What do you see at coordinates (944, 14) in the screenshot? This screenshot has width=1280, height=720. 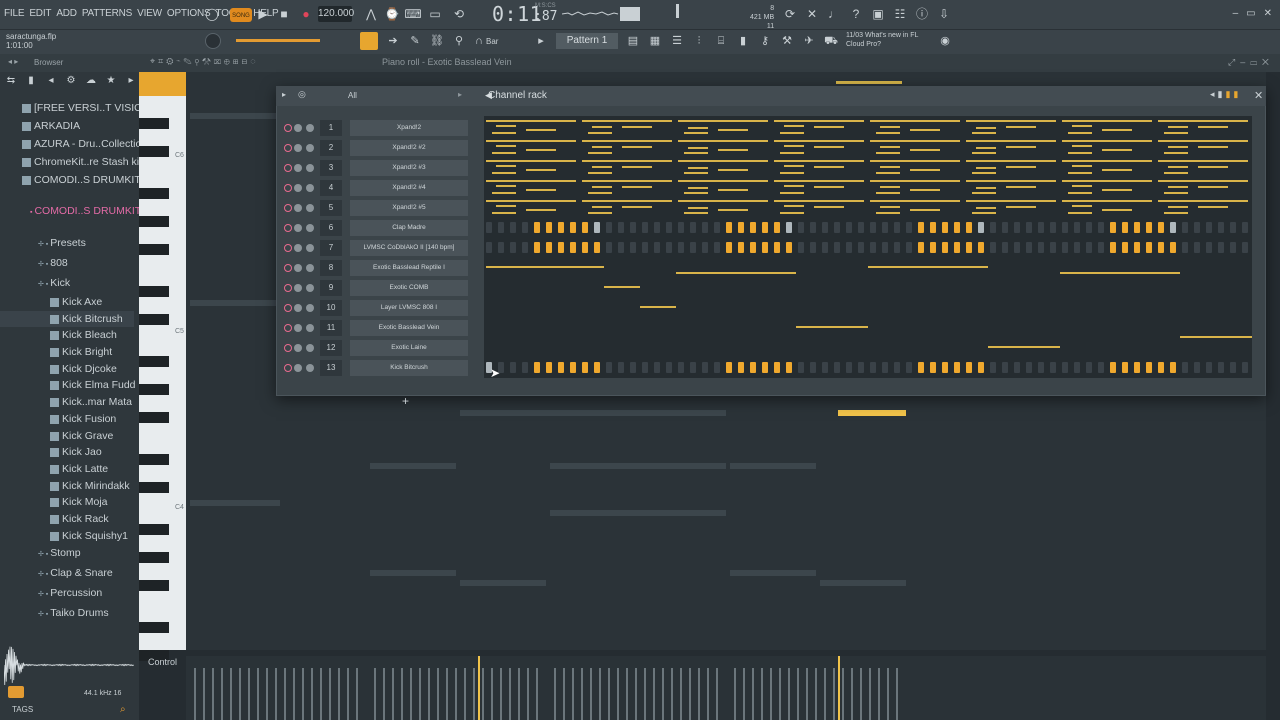 I see `download-icon: ⇩` at bounding box center [944, 14].